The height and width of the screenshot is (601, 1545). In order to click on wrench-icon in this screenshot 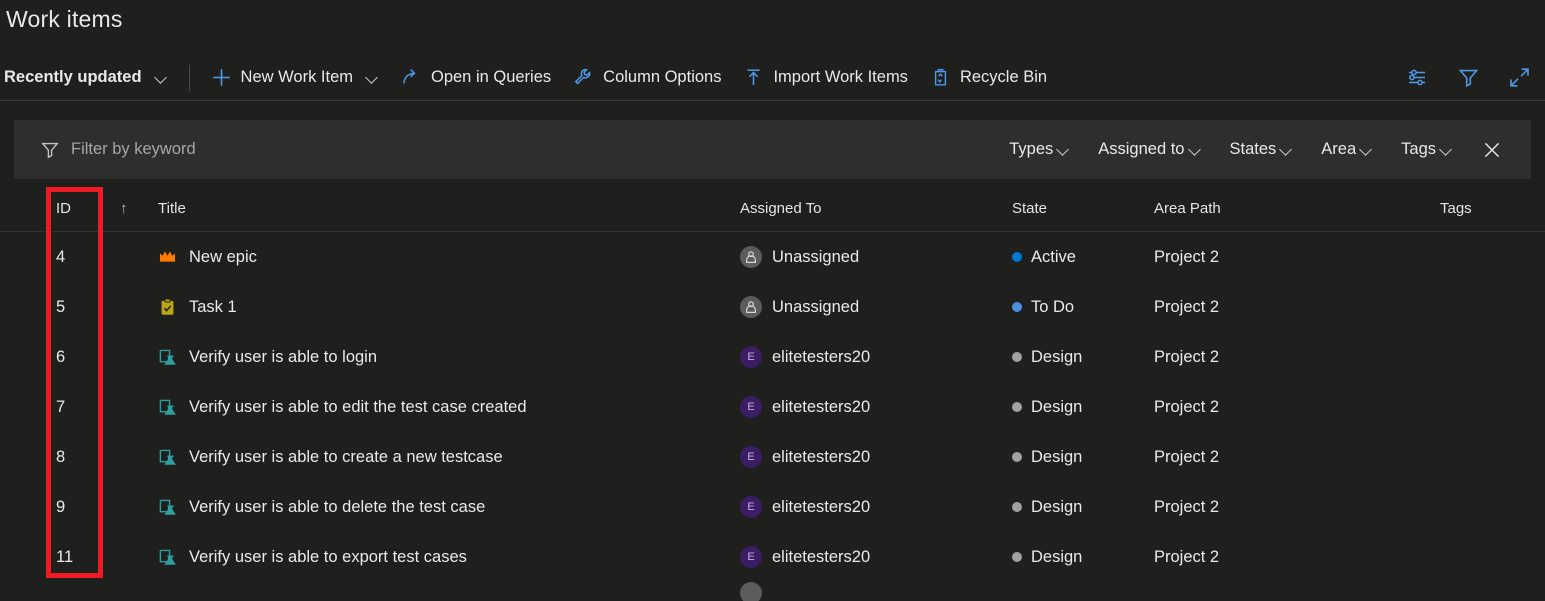, I will do `click(583, 77)`.